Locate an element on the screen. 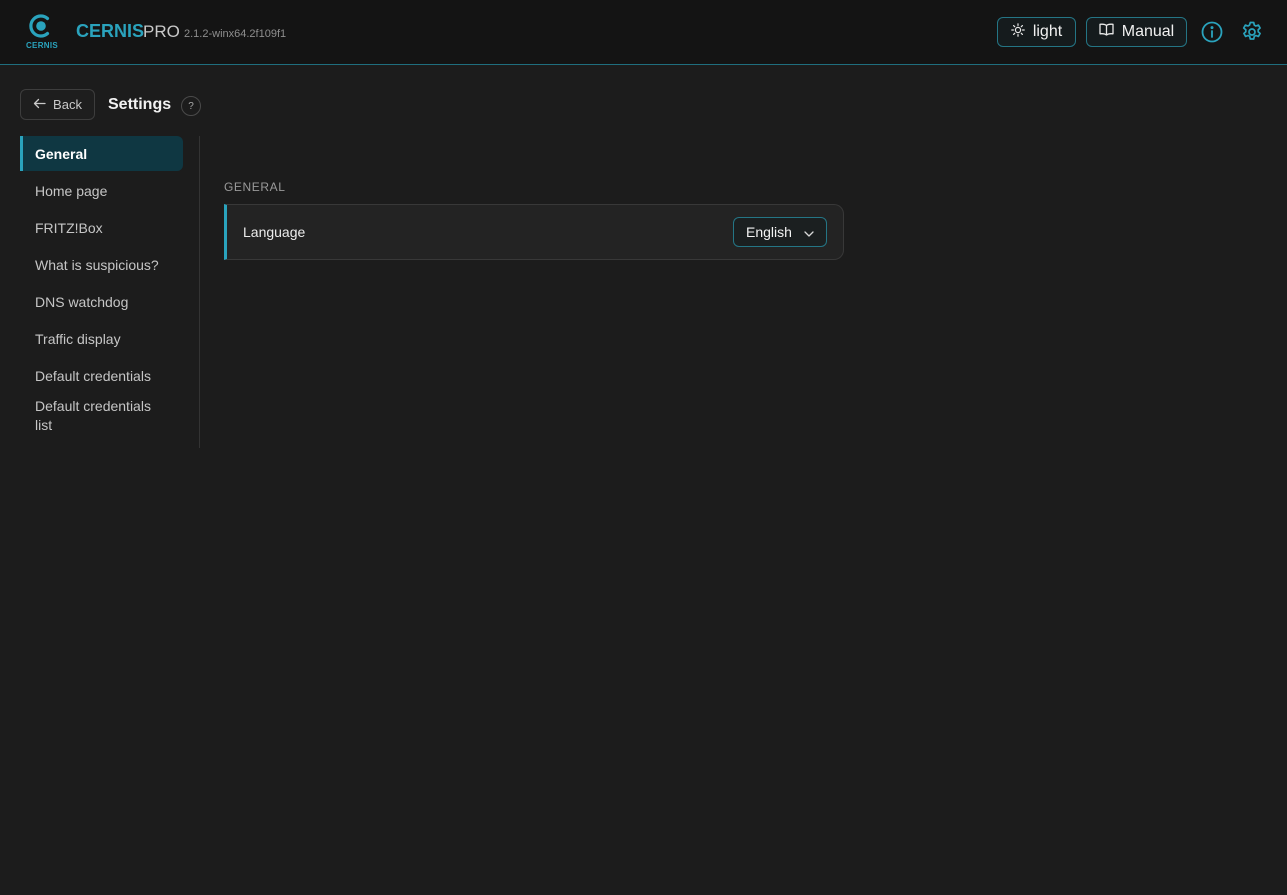 The height and width of the screenshot is (895, 1287). section-title: GENERAL is located at coordinates (255, 187).